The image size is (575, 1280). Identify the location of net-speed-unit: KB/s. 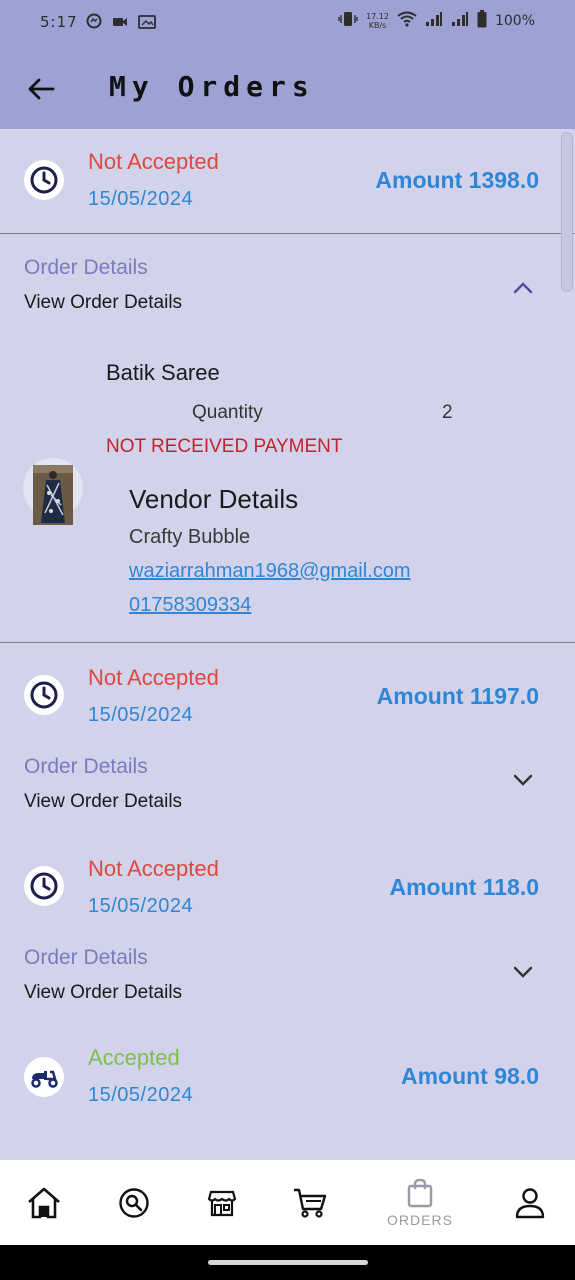
(377, 25).